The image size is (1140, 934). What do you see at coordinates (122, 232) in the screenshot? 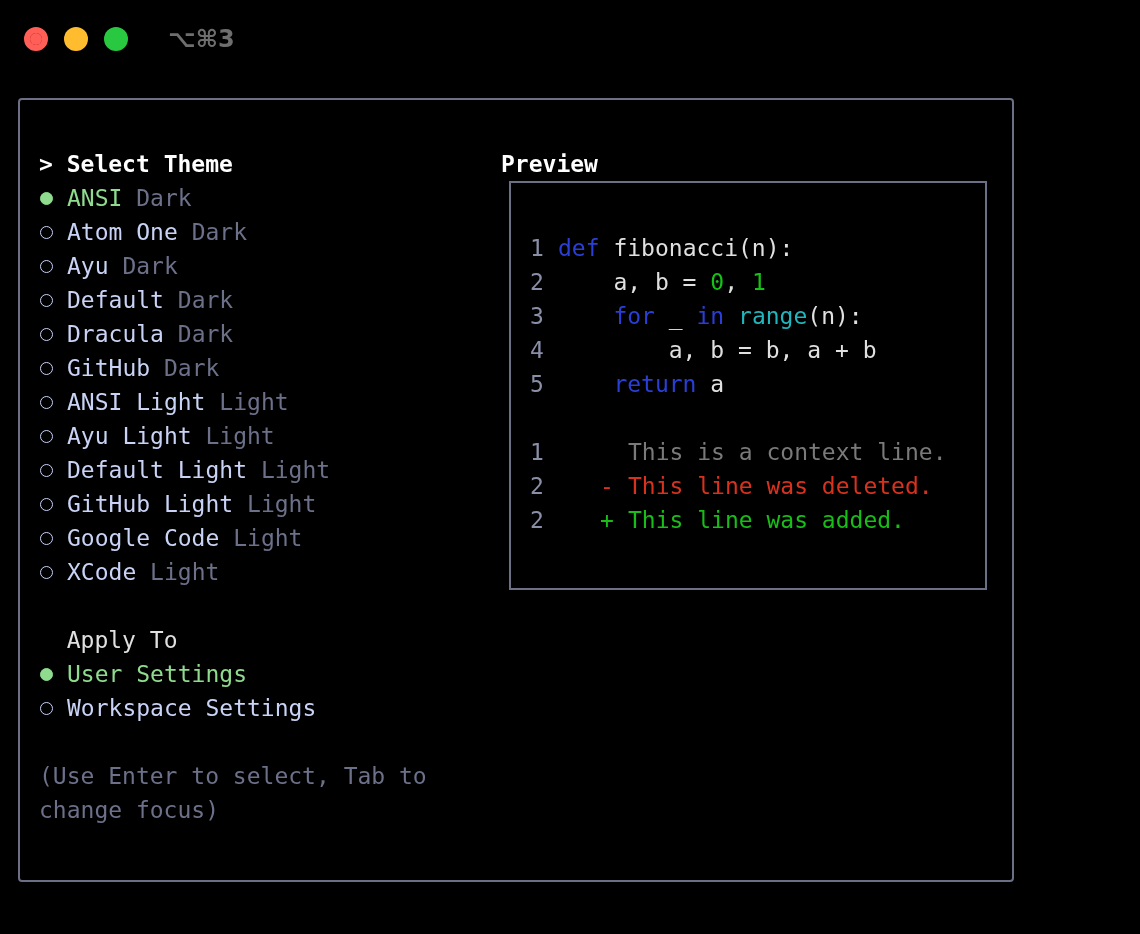
I see `option-label: Atom One` at bounding box center [122, 232].